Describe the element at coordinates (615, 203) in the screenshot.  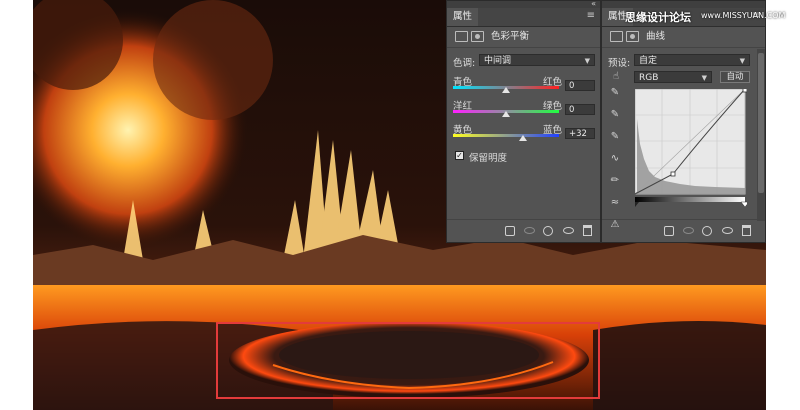
I see `smooth-icon: ≈` at that location.